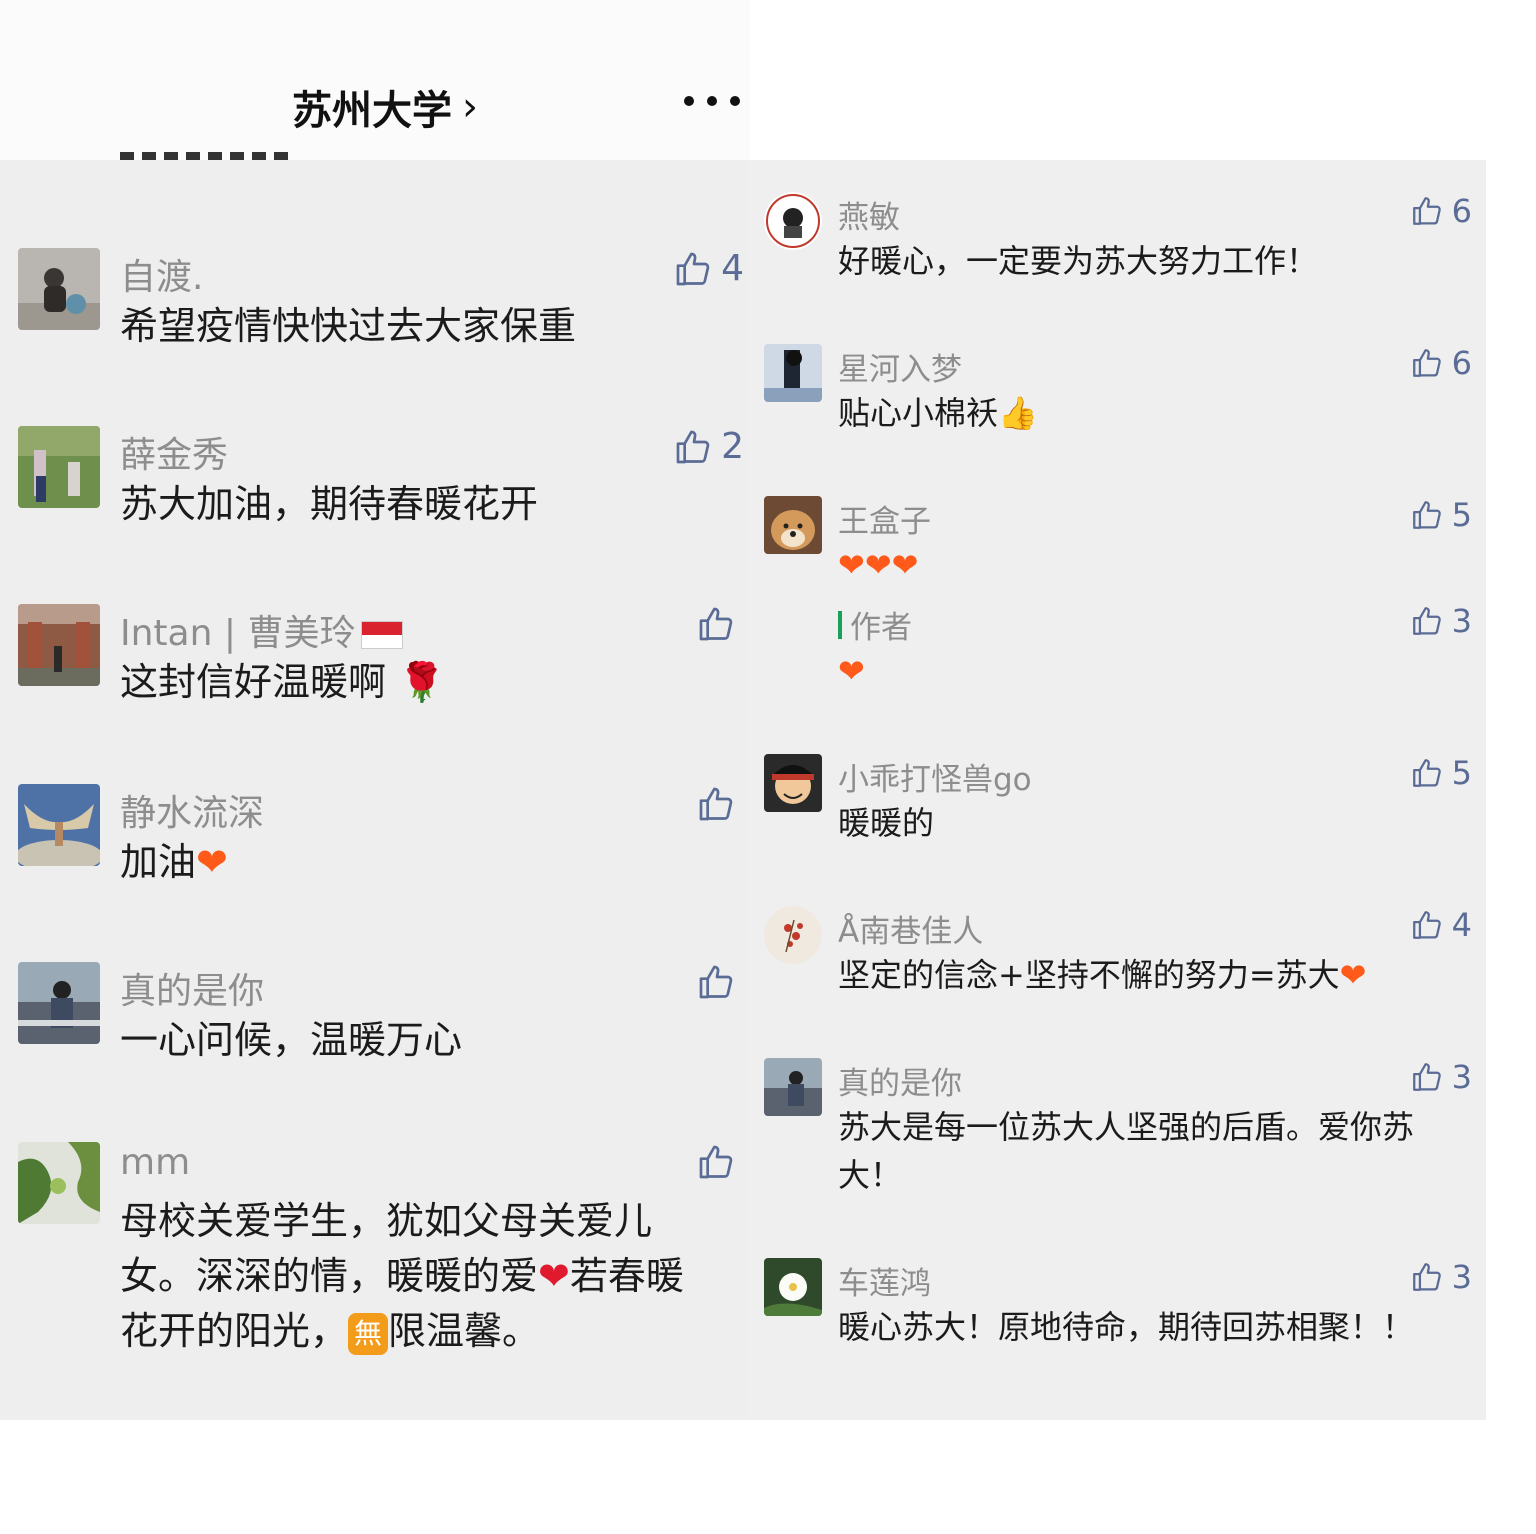 The height and width of the screenshot is (1534, 1536). I want to click on comment-text-part: 限温馨。, so click(464, 1331).